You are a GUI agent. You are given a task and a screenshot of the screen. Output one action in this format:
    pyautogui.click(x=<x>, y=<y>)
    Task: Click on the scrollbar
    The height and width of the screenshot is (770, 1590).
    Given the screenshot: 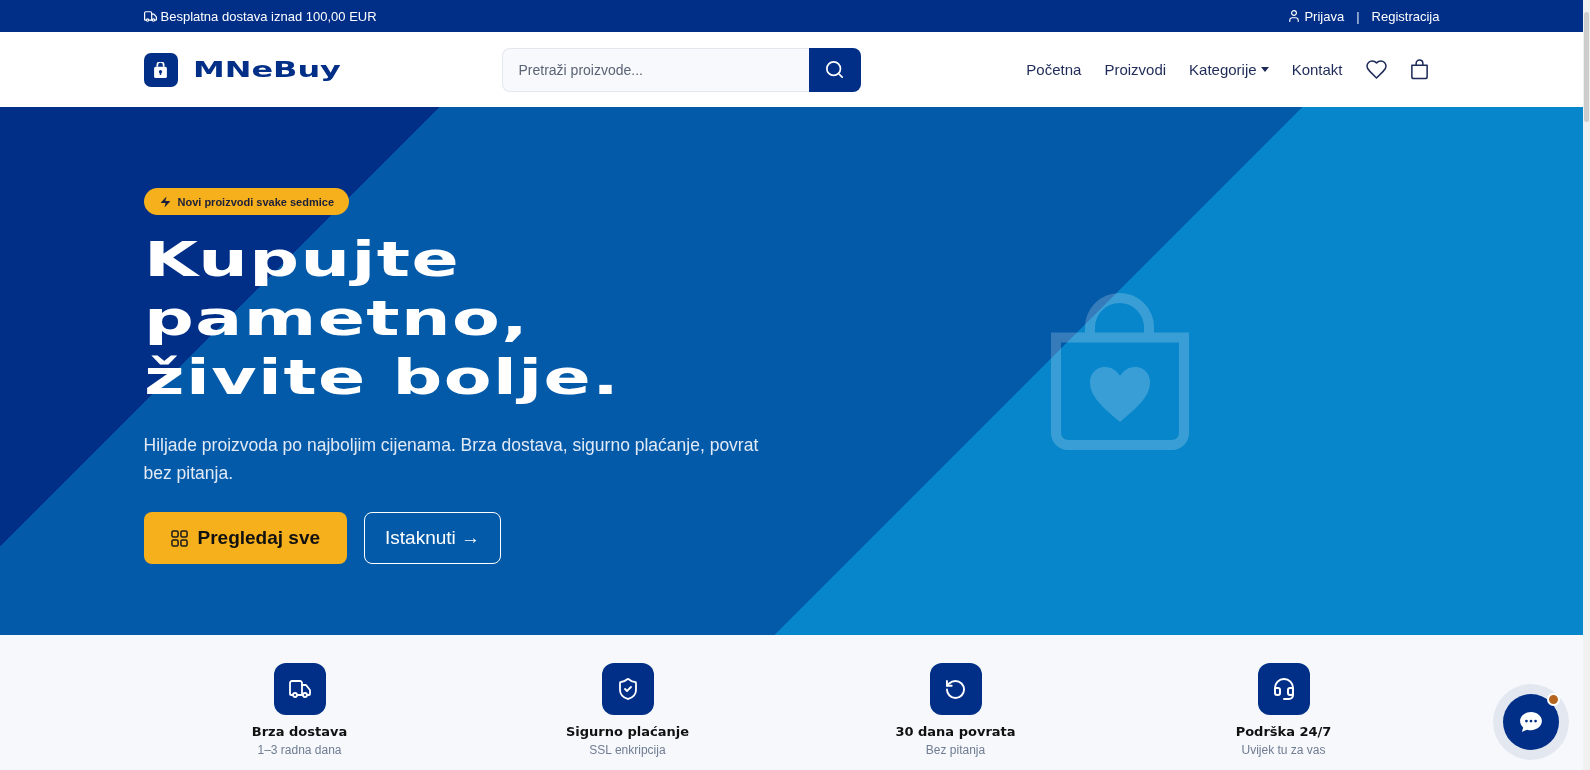 What is the action you would take?
    pyautogui.click(x=1586, y=385)
    